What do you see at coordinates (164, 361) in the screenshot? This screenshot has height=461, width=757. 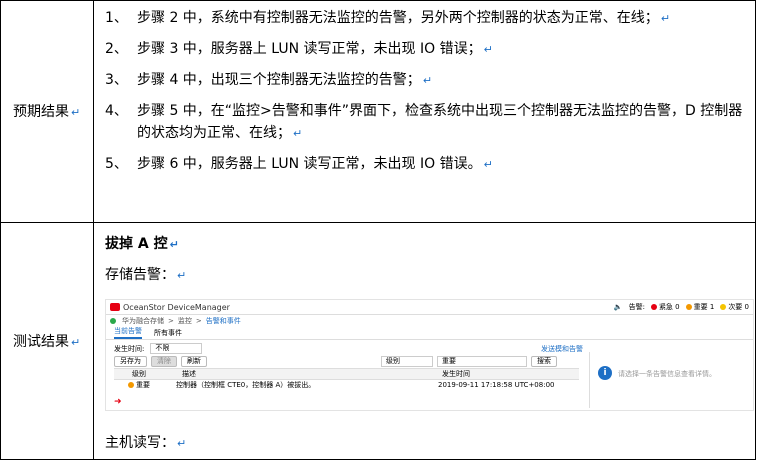 I see `clear-button: 清除` at bounding box center [164, 361].